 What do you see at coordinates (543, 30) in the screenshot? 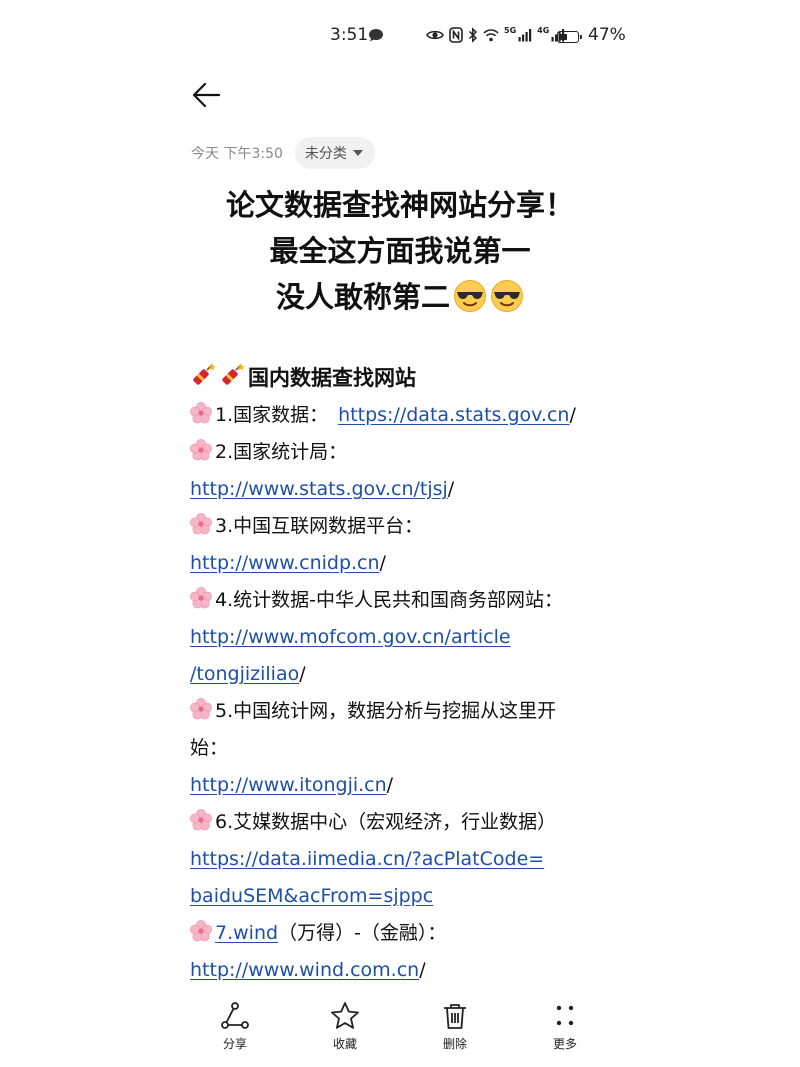
I see `network-4g-label: 4G` at bounding box center [543, 30].